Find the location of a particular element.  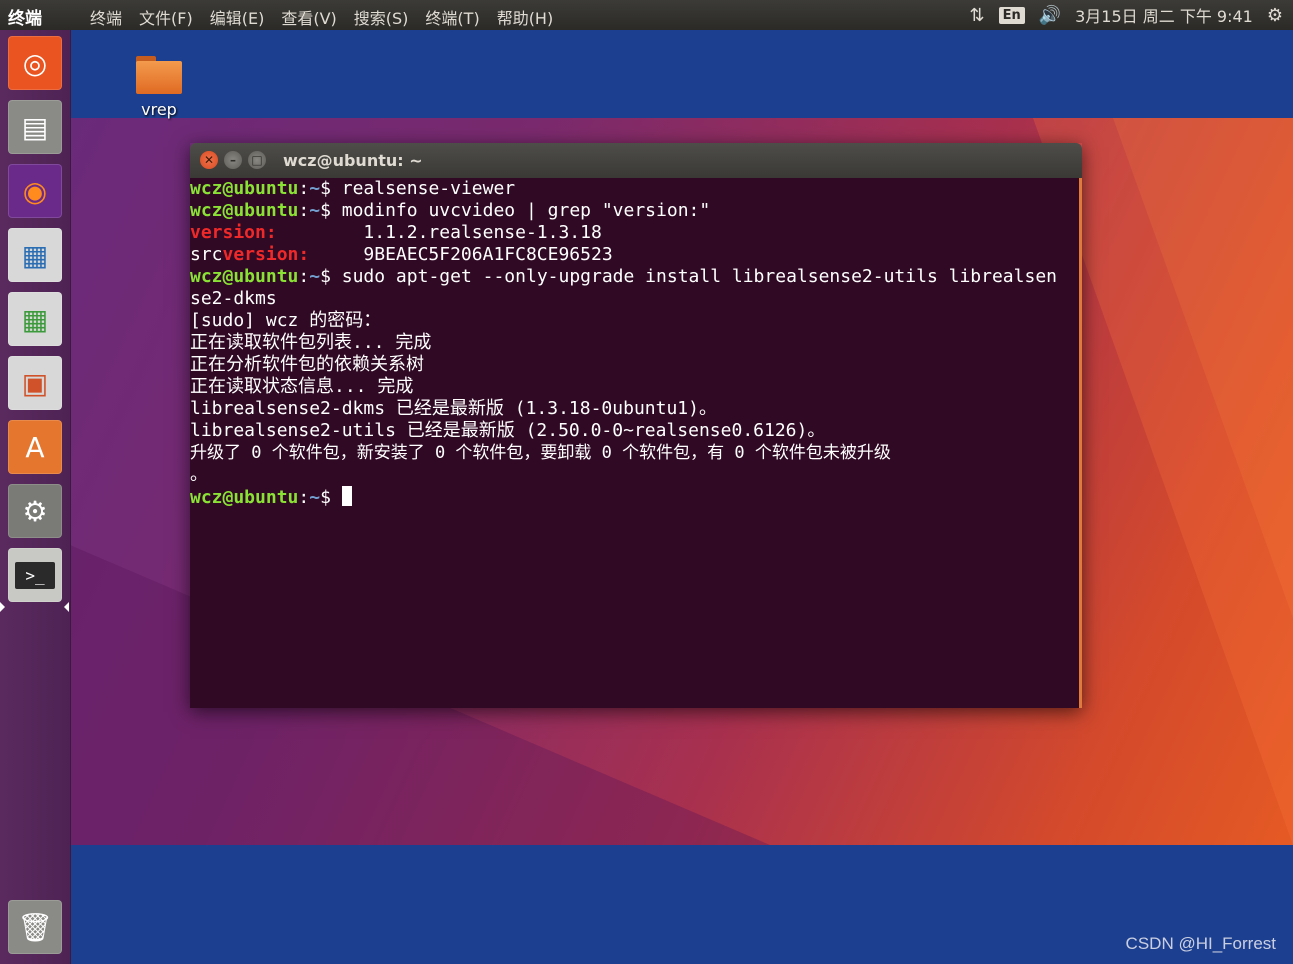

trash-button: 🗑 is located at coordinates (35, 927).